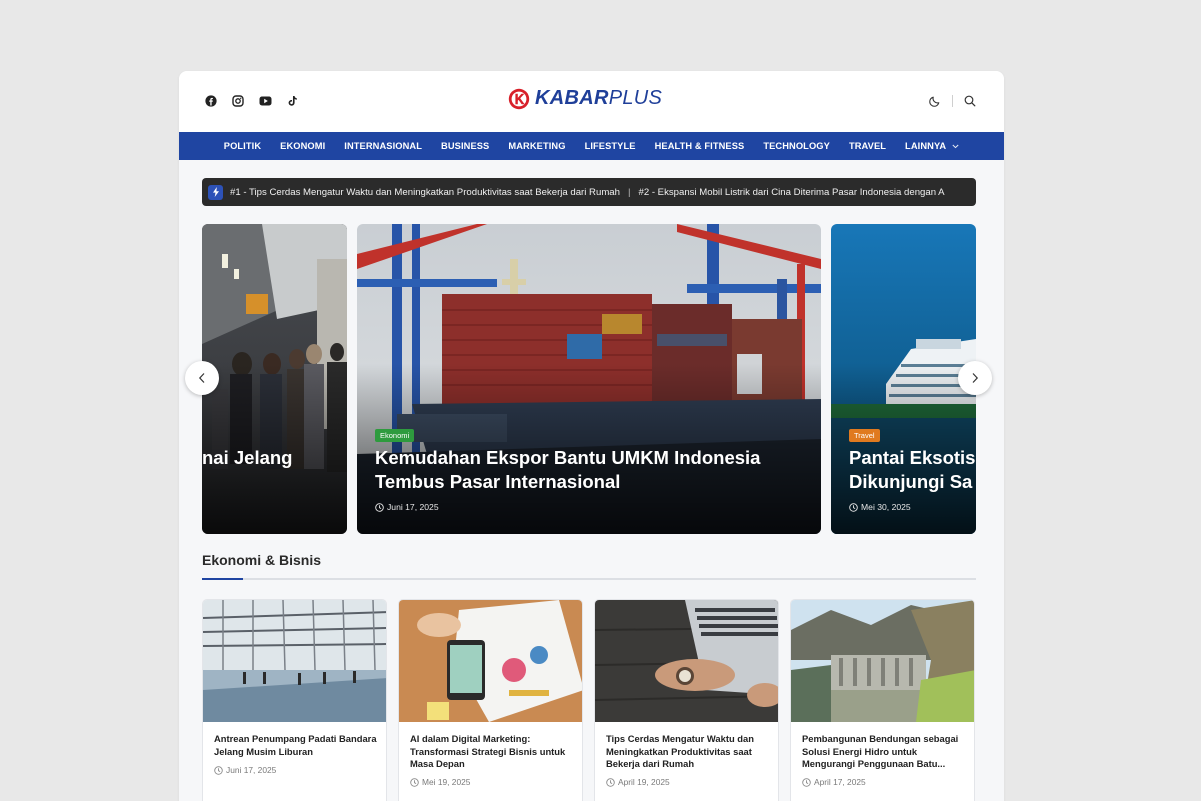 The height and width of the screenshot is (801, 1201). Describe the element at coordinates (700, 146) in the screenshot. I see `nav-item-health-fitness: HEALTH & FITNESS` at that location.